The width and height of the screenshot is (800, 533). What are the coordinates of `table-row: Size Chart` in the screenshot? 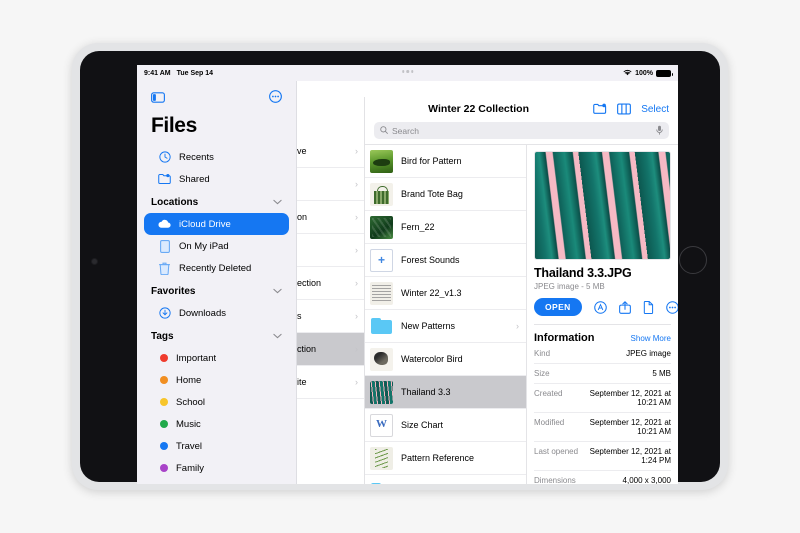 It's located at (445, 425).